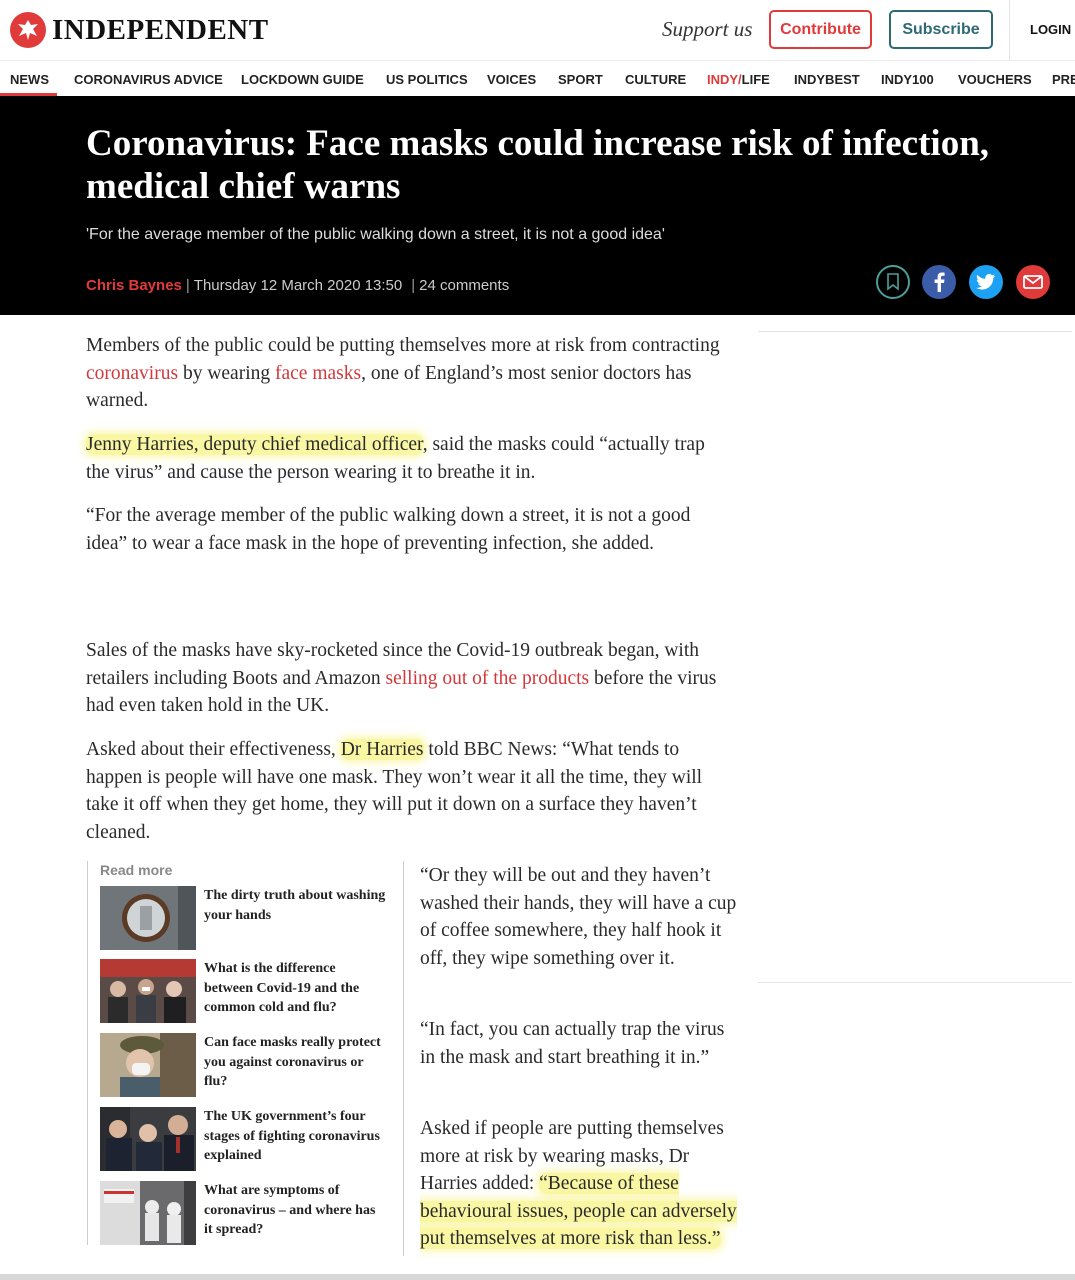 The image size is (1075, 1280). I want to click on email-share-button, so click(1033, 282).